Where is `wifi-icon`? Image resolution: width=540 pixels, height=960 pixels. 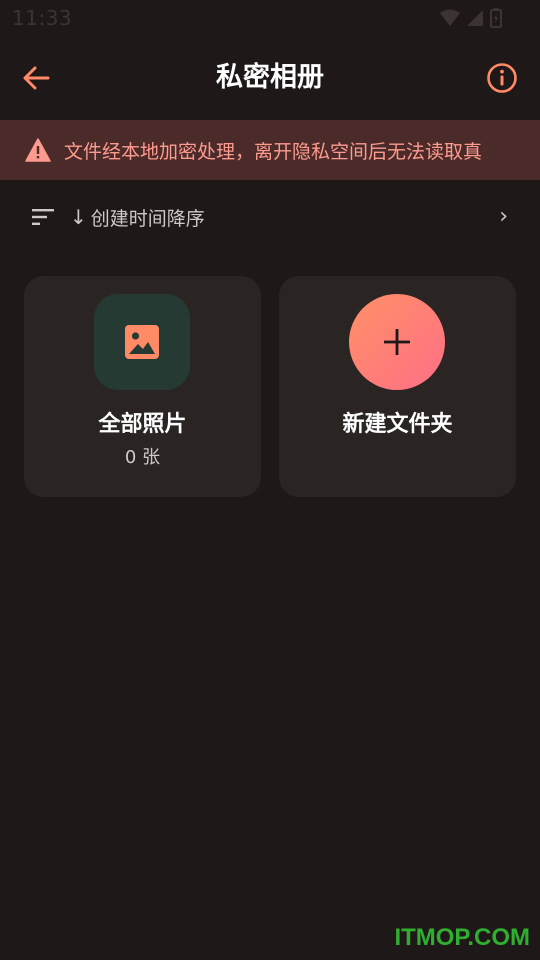 wifi-icon is located at coordinates (450, 17).